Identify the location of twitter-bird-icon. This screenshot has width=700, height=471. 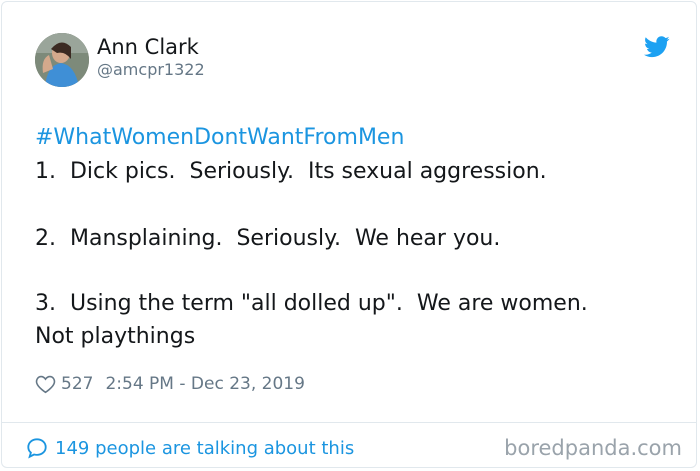
(657, 47).